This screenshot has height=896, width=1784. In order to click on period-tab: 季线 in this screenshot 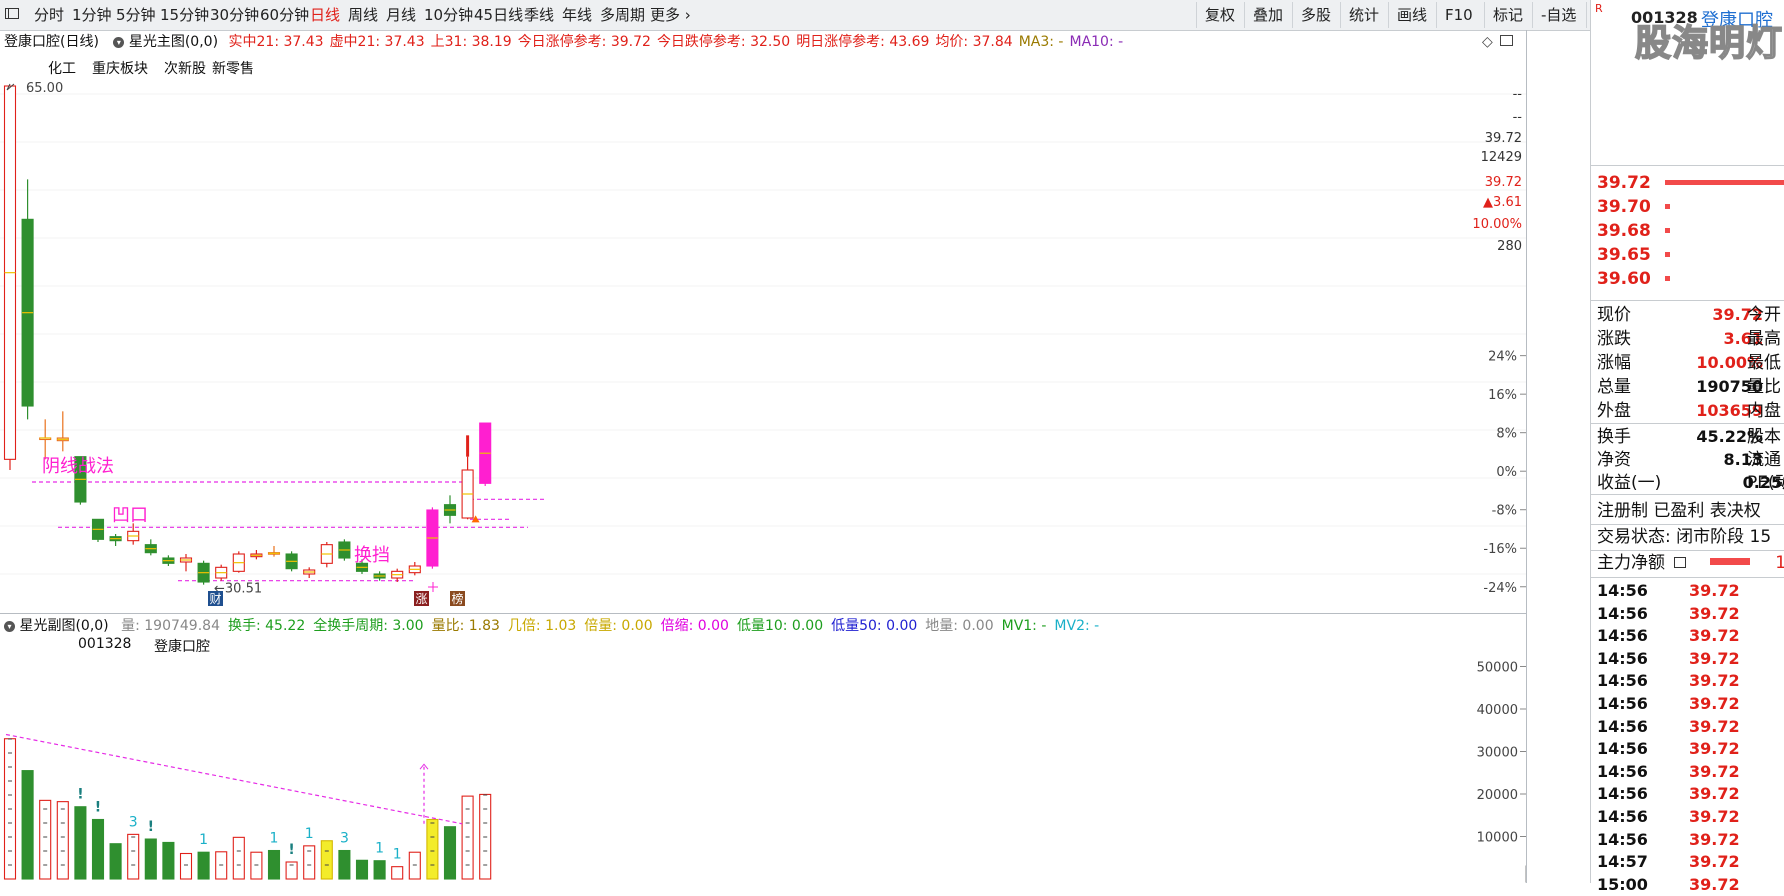, I will do `click(539, 15)`.